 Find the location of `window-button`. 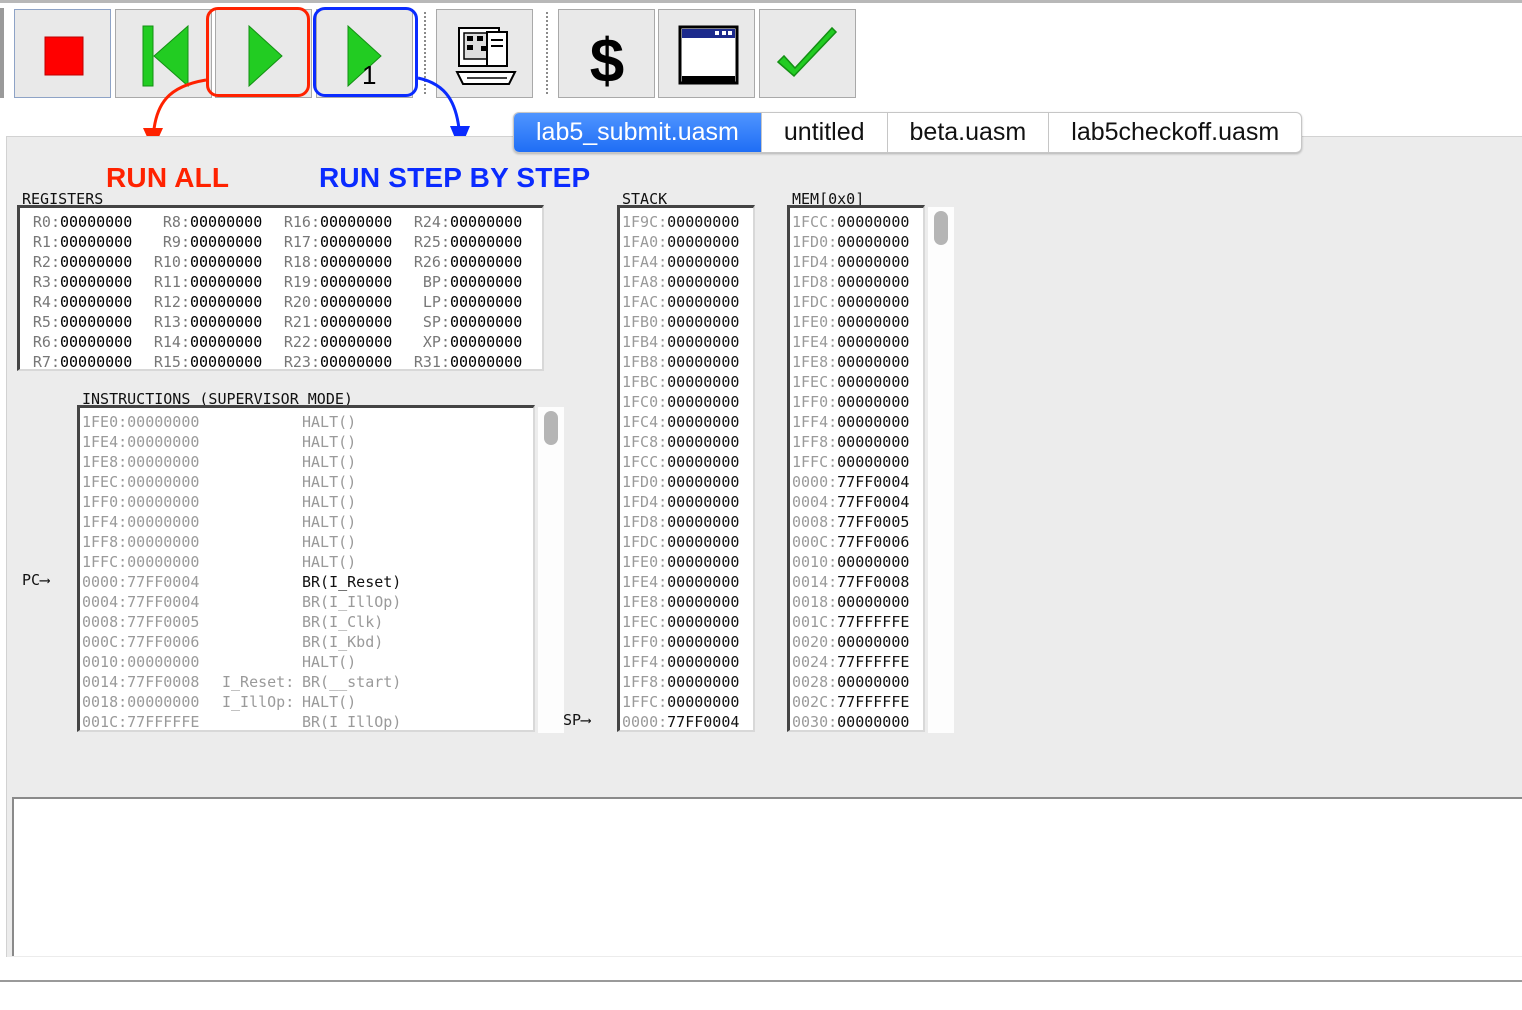

window-button is located at coordinates (706, 53).